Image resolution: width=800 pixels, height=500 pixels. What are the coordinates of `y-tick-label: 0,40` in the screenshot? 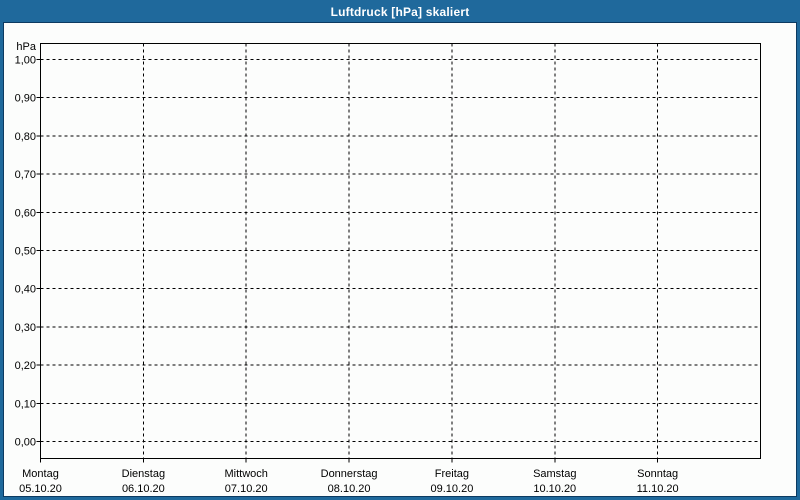 It's located at (25, 290).